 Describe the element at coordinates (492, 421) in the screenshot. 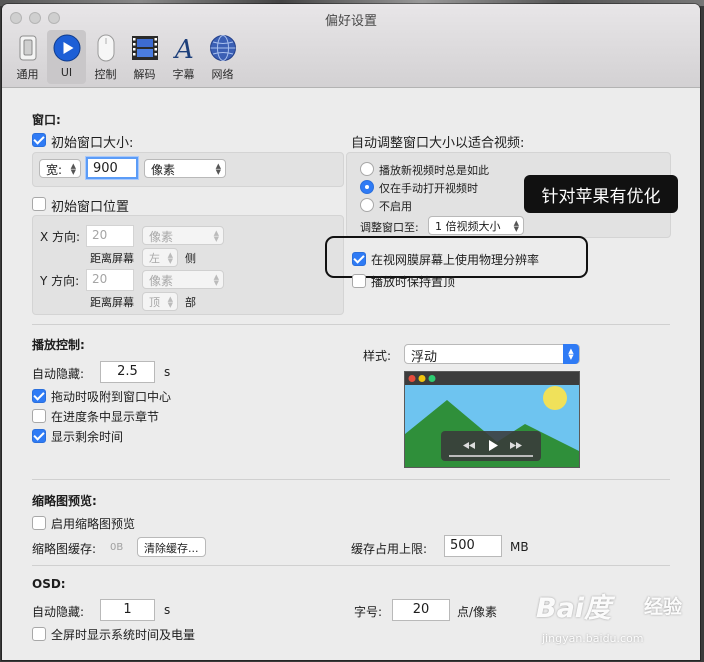

I see `preview-illustration` at that location.